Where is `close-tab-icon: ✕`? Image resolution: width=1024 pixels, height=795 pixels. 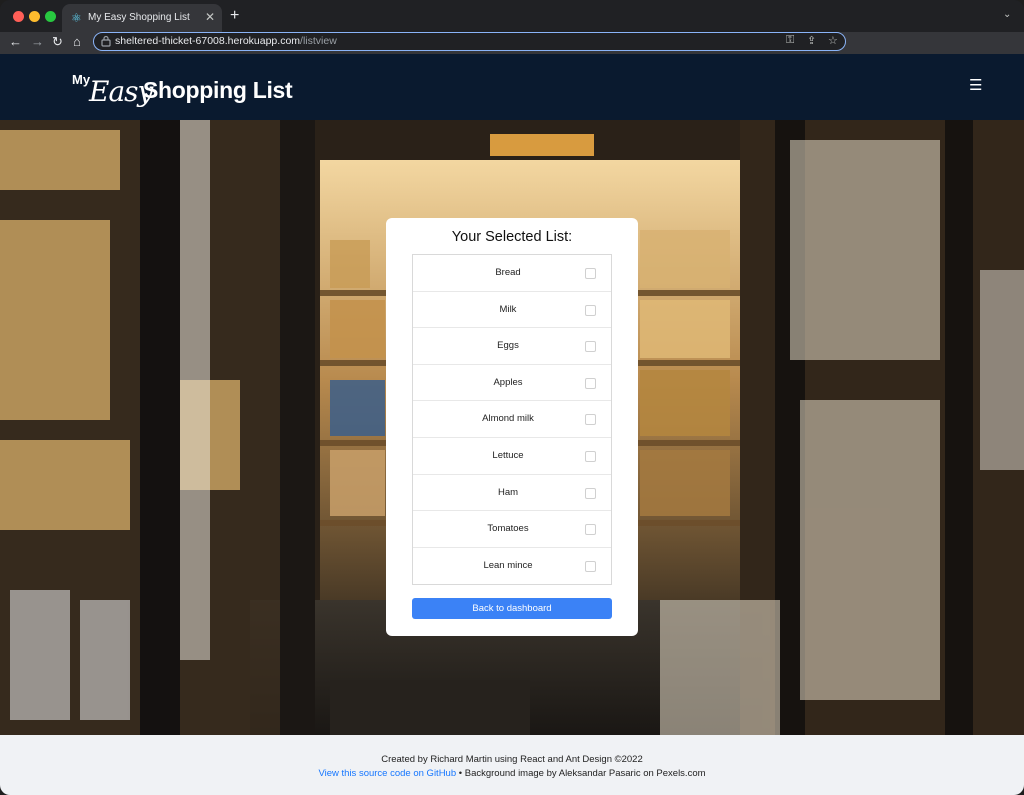
close-tab-icon: ✕ is located at coordinates (210, 17).